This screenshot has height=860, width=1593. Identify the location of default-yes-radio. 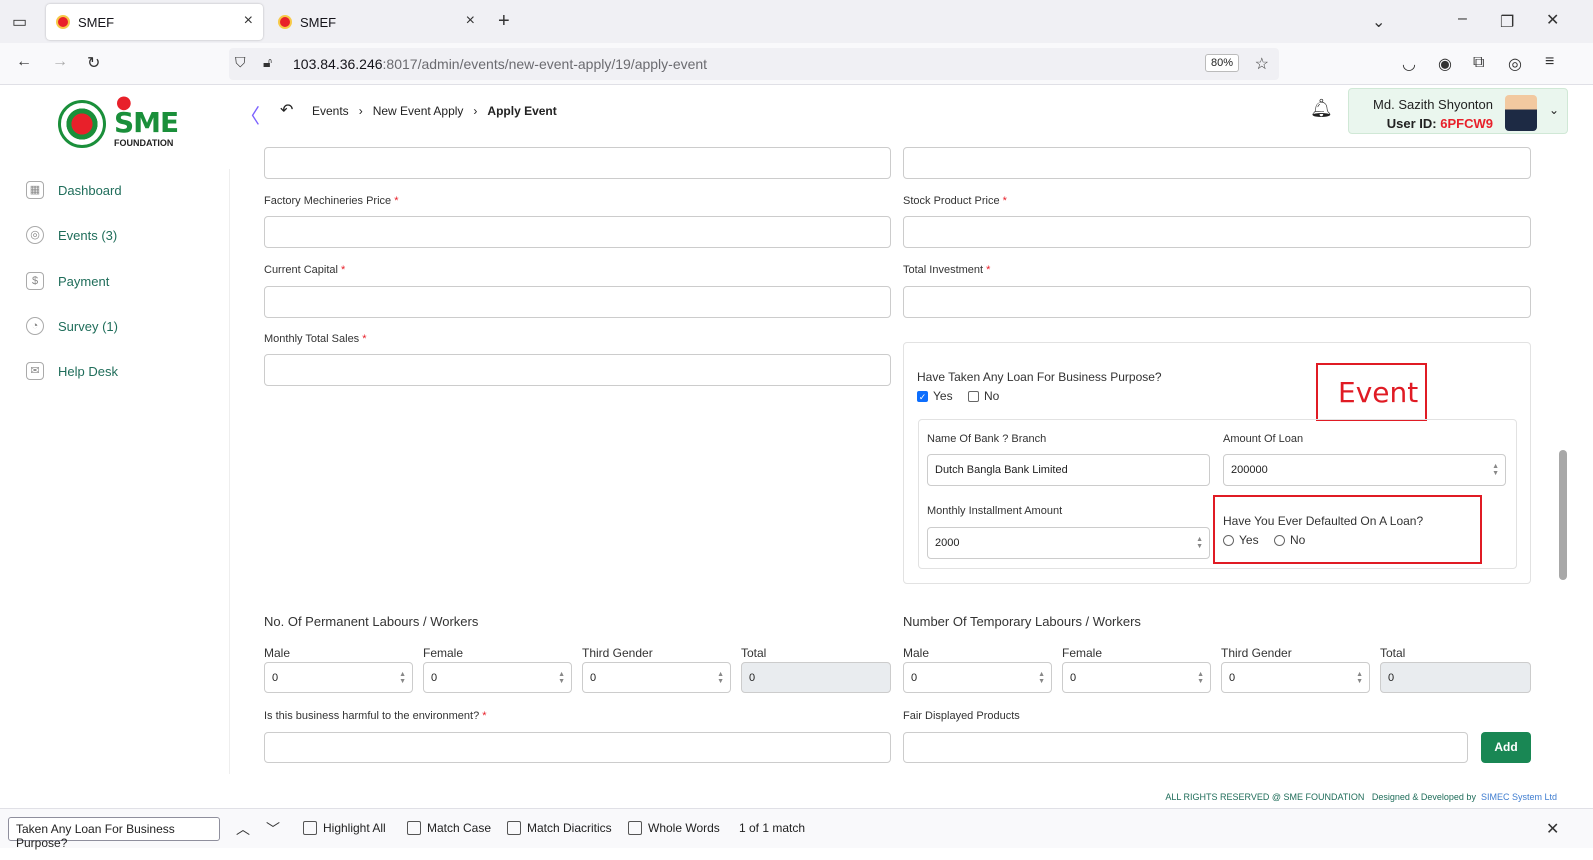
(1228, 540).